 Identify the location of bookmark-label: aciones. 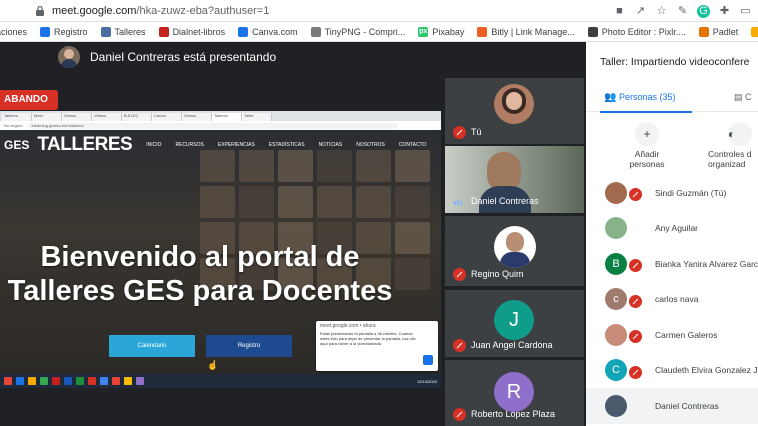
(14, 31).